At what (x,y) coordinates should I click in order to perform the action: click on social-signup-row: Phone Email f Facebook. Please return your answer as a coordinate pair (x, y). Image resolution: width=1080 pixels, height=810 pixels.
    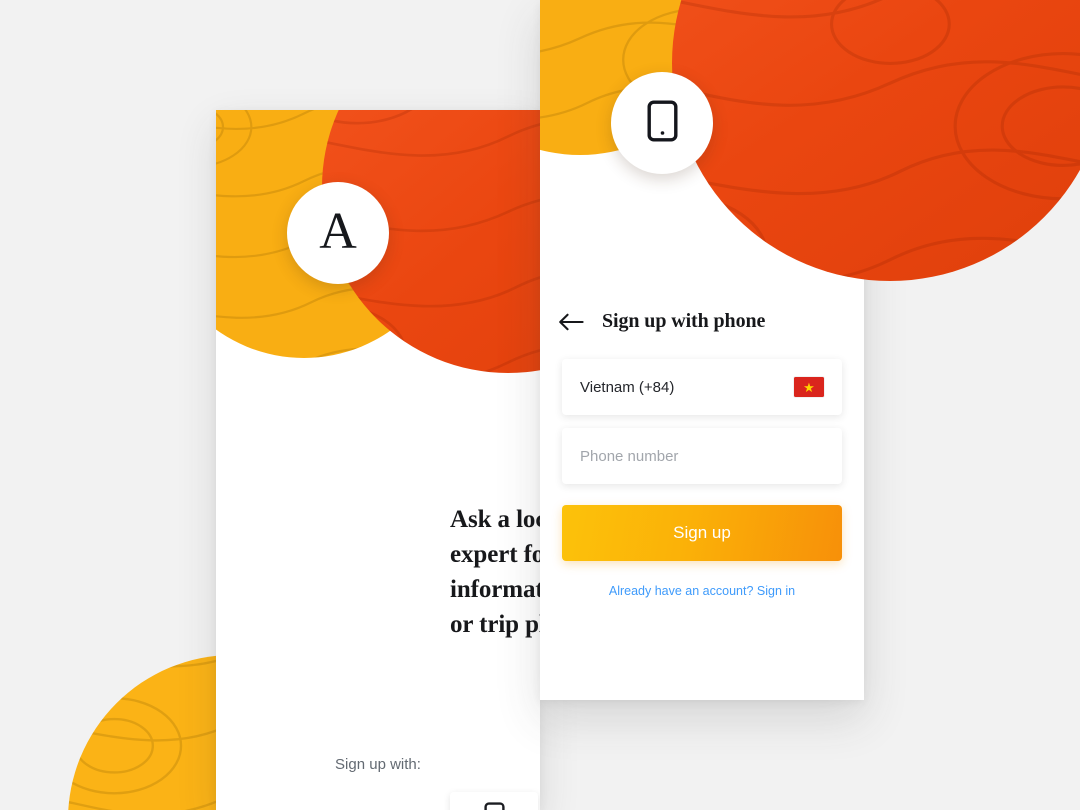
    Looking at the image, I should click on (495, 801).